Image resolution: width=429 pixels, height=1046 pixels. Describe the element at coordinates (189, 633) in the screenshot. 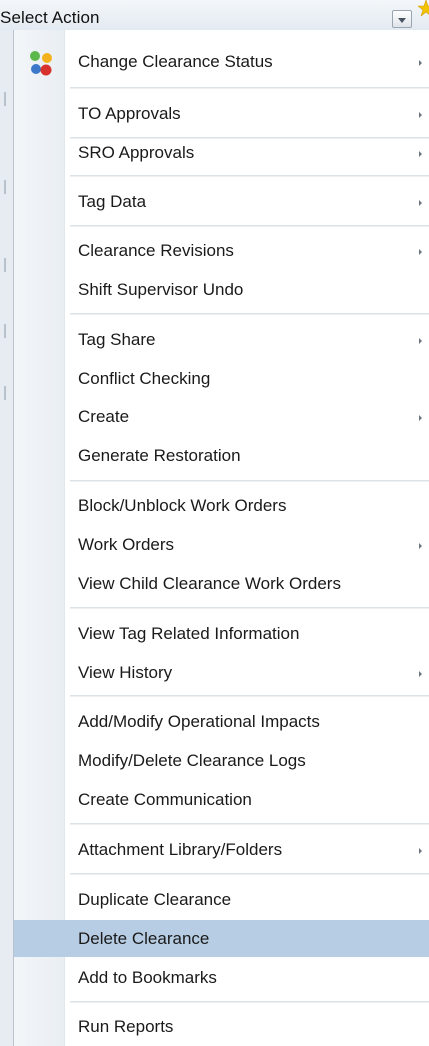

I see `menu-item-label: View Tag Related Information` at that location.